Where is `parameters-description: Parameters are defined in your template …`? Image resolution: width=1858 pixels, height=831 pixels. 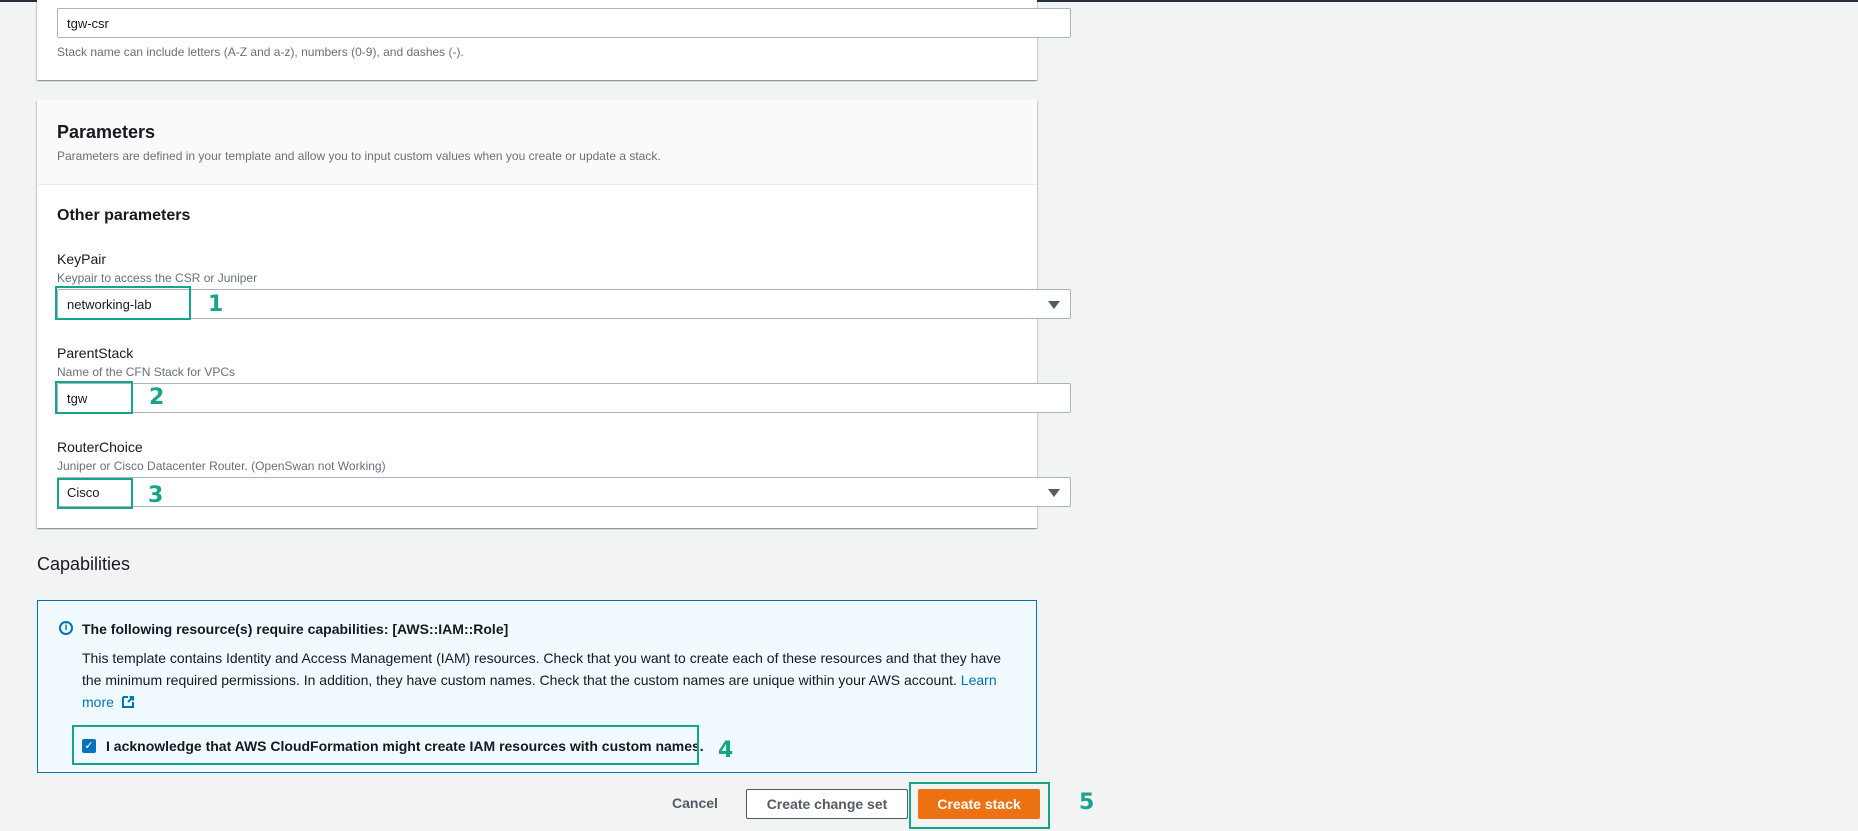 parameters-description: Parameters are defined in your template … is located at coordinates (359, 156).